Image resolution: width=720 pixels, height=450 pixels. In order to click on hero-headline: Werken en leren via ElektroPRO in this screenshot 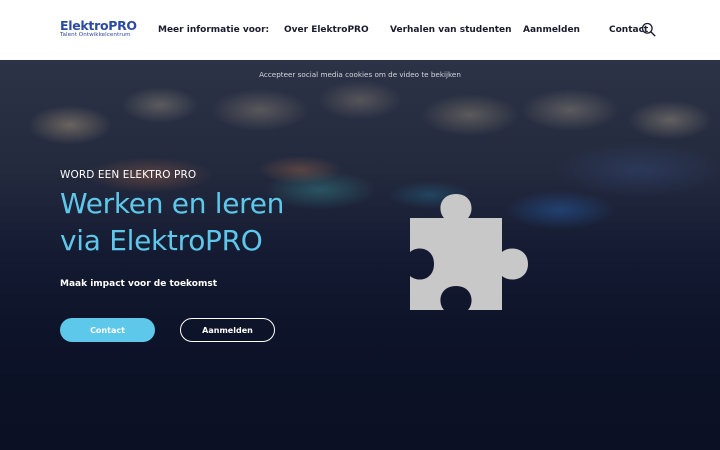, I will do `click(210, 222)`.